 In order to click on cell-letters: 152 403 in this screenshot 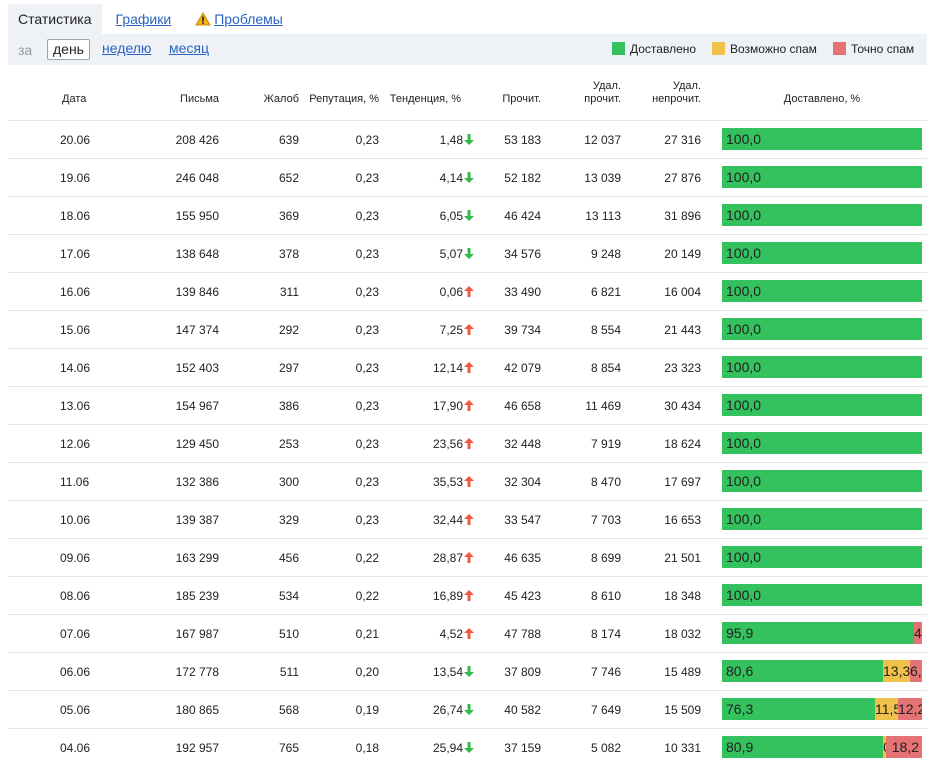, I will do `click(197, 368)`.